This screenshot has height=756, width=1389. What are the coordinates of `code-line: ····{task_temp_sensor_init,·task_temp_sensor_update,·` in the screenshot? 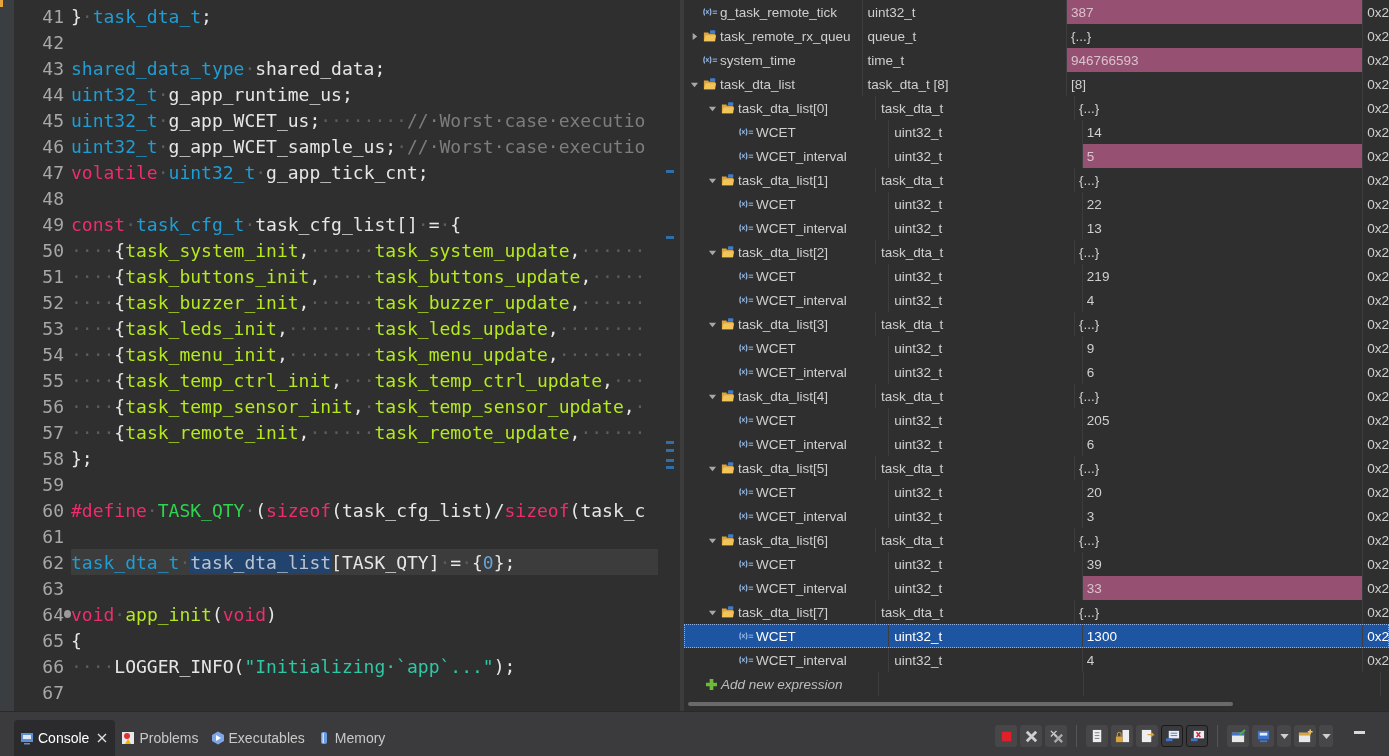 It's located at (358, 406).